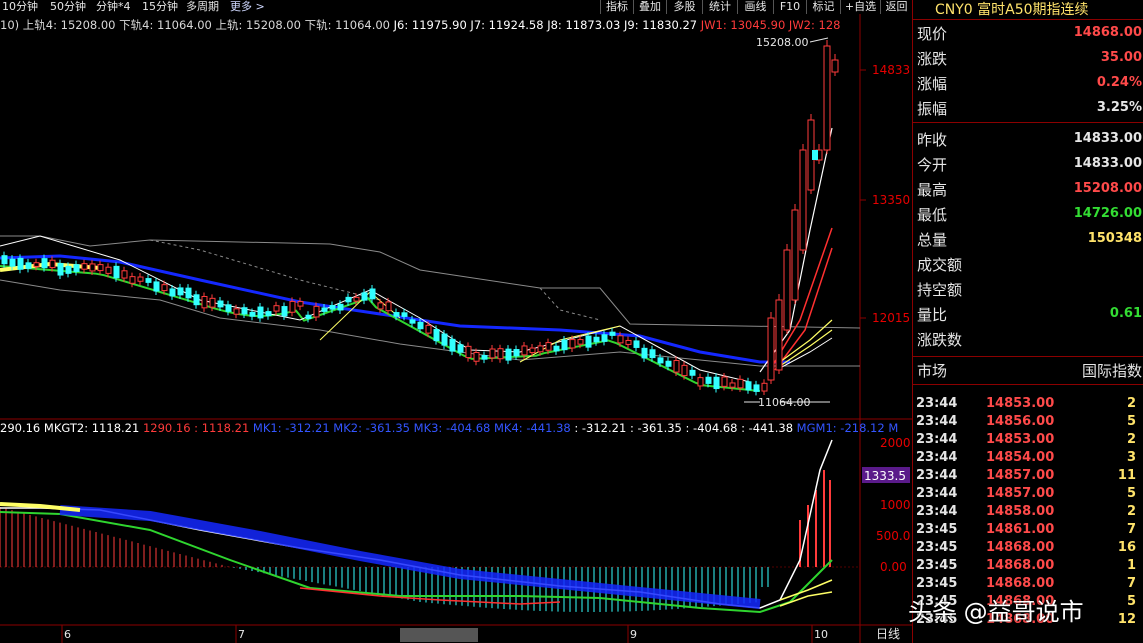  What do you see at coordinates (932, 59) in the screenshot?
I see `quote-label: 涨跌` at bounding box center [932, 59].